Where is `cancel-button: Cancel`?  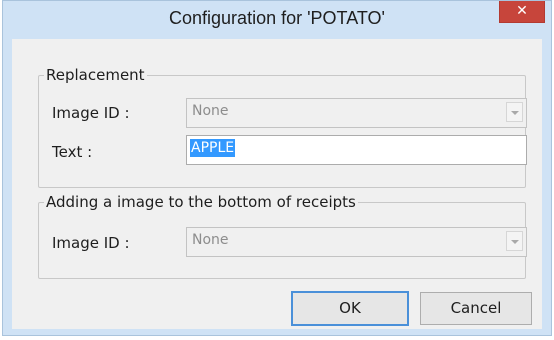 cancel-button: Cancel is located at coordinates (476, 308).